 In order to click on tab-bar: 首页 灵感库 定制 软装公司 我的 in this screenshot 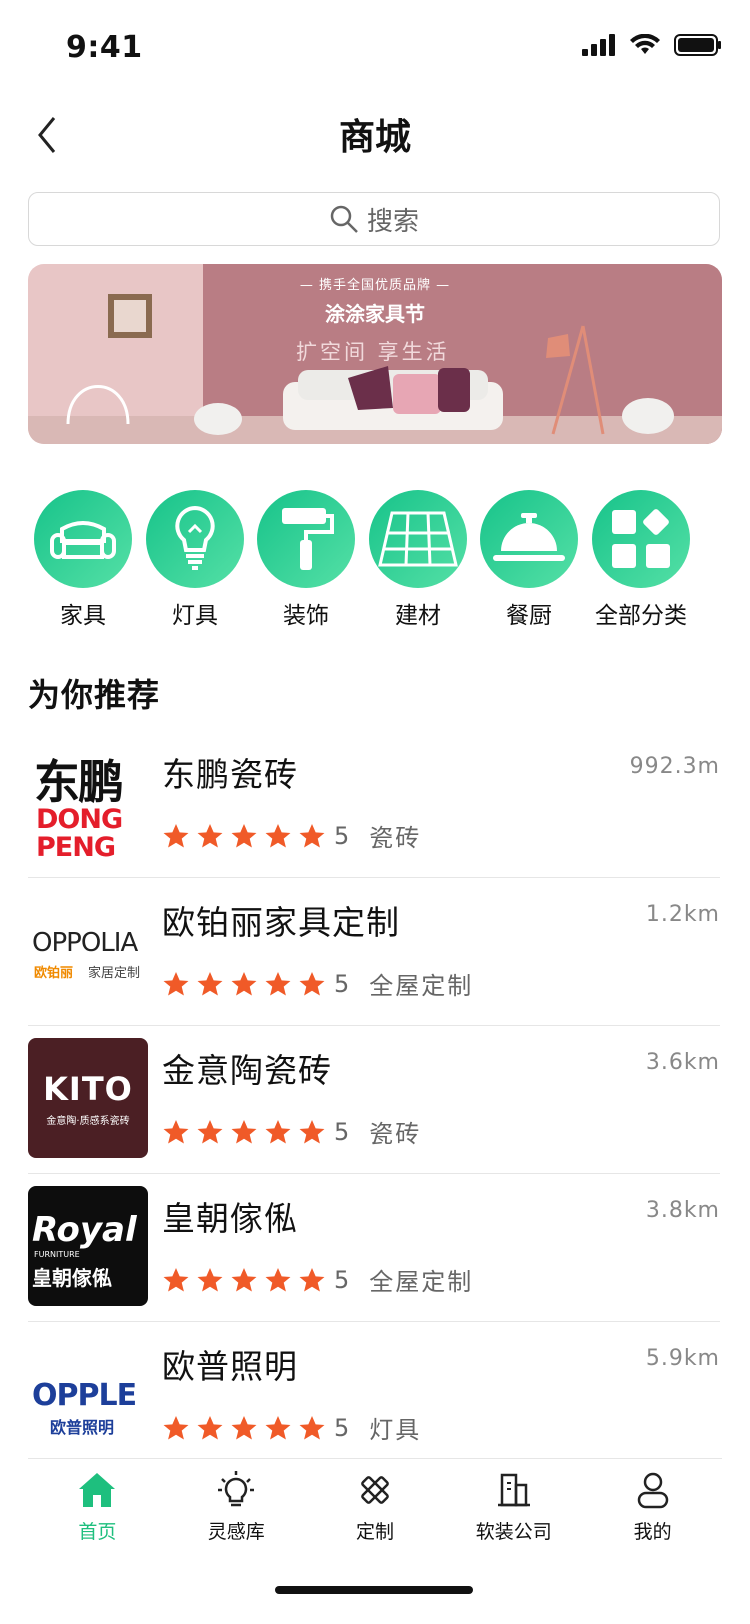, I will do `click(375, 1508)`.